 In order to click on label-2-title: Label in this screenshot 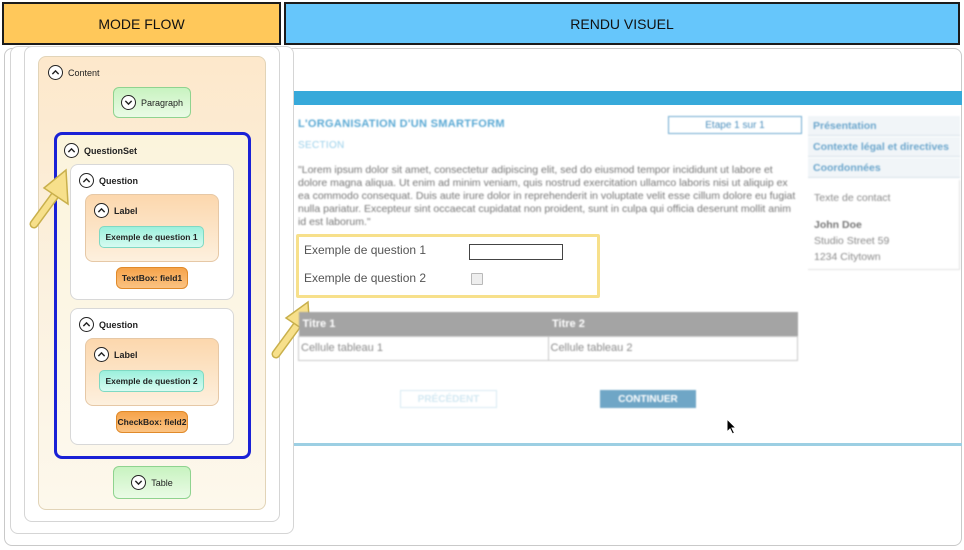, I will do `click(116, 354)`.